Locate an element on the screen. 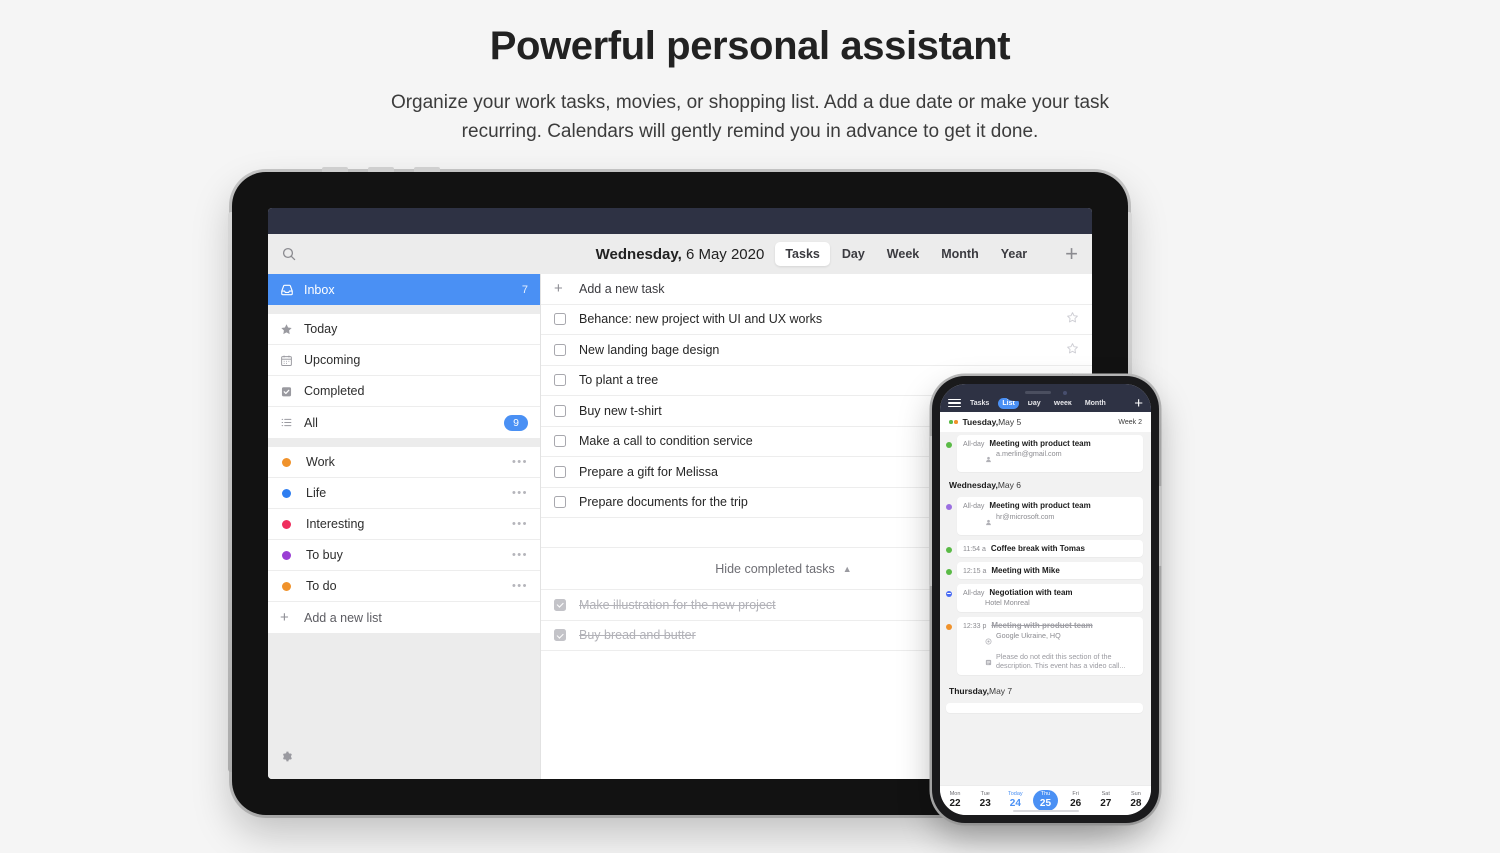 This screenshot has height=853, width=1500. gear-icon is located at coordinates (286, 759).